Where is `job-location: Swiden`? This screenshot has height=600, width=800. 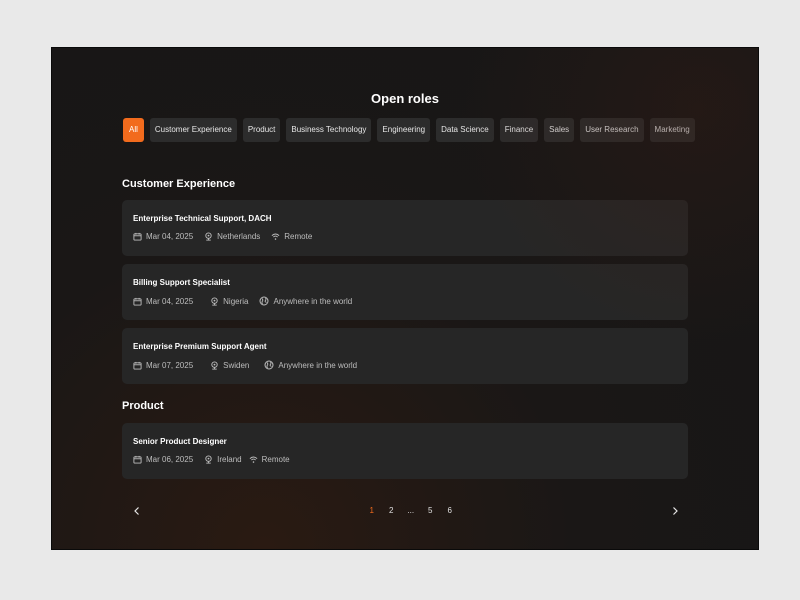 job-location: Swiden is located at coordinates (229, 365).